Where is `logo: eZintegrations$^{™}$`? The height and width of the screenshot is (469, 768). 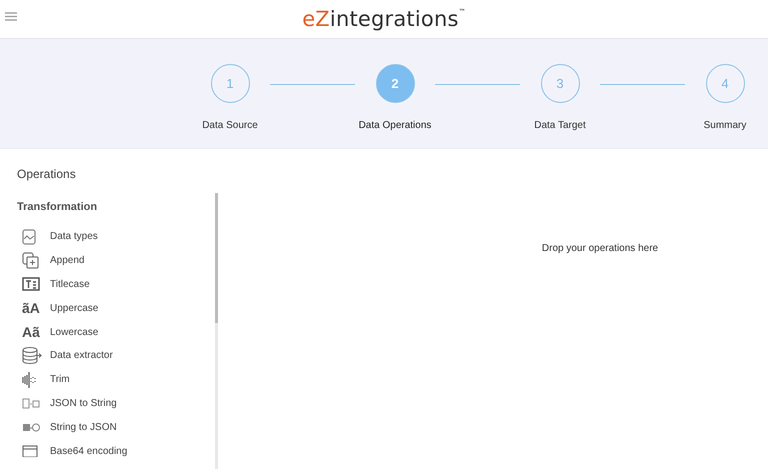 logo: eZintegrations$^{™}$ is located at coordinates (384, 19).